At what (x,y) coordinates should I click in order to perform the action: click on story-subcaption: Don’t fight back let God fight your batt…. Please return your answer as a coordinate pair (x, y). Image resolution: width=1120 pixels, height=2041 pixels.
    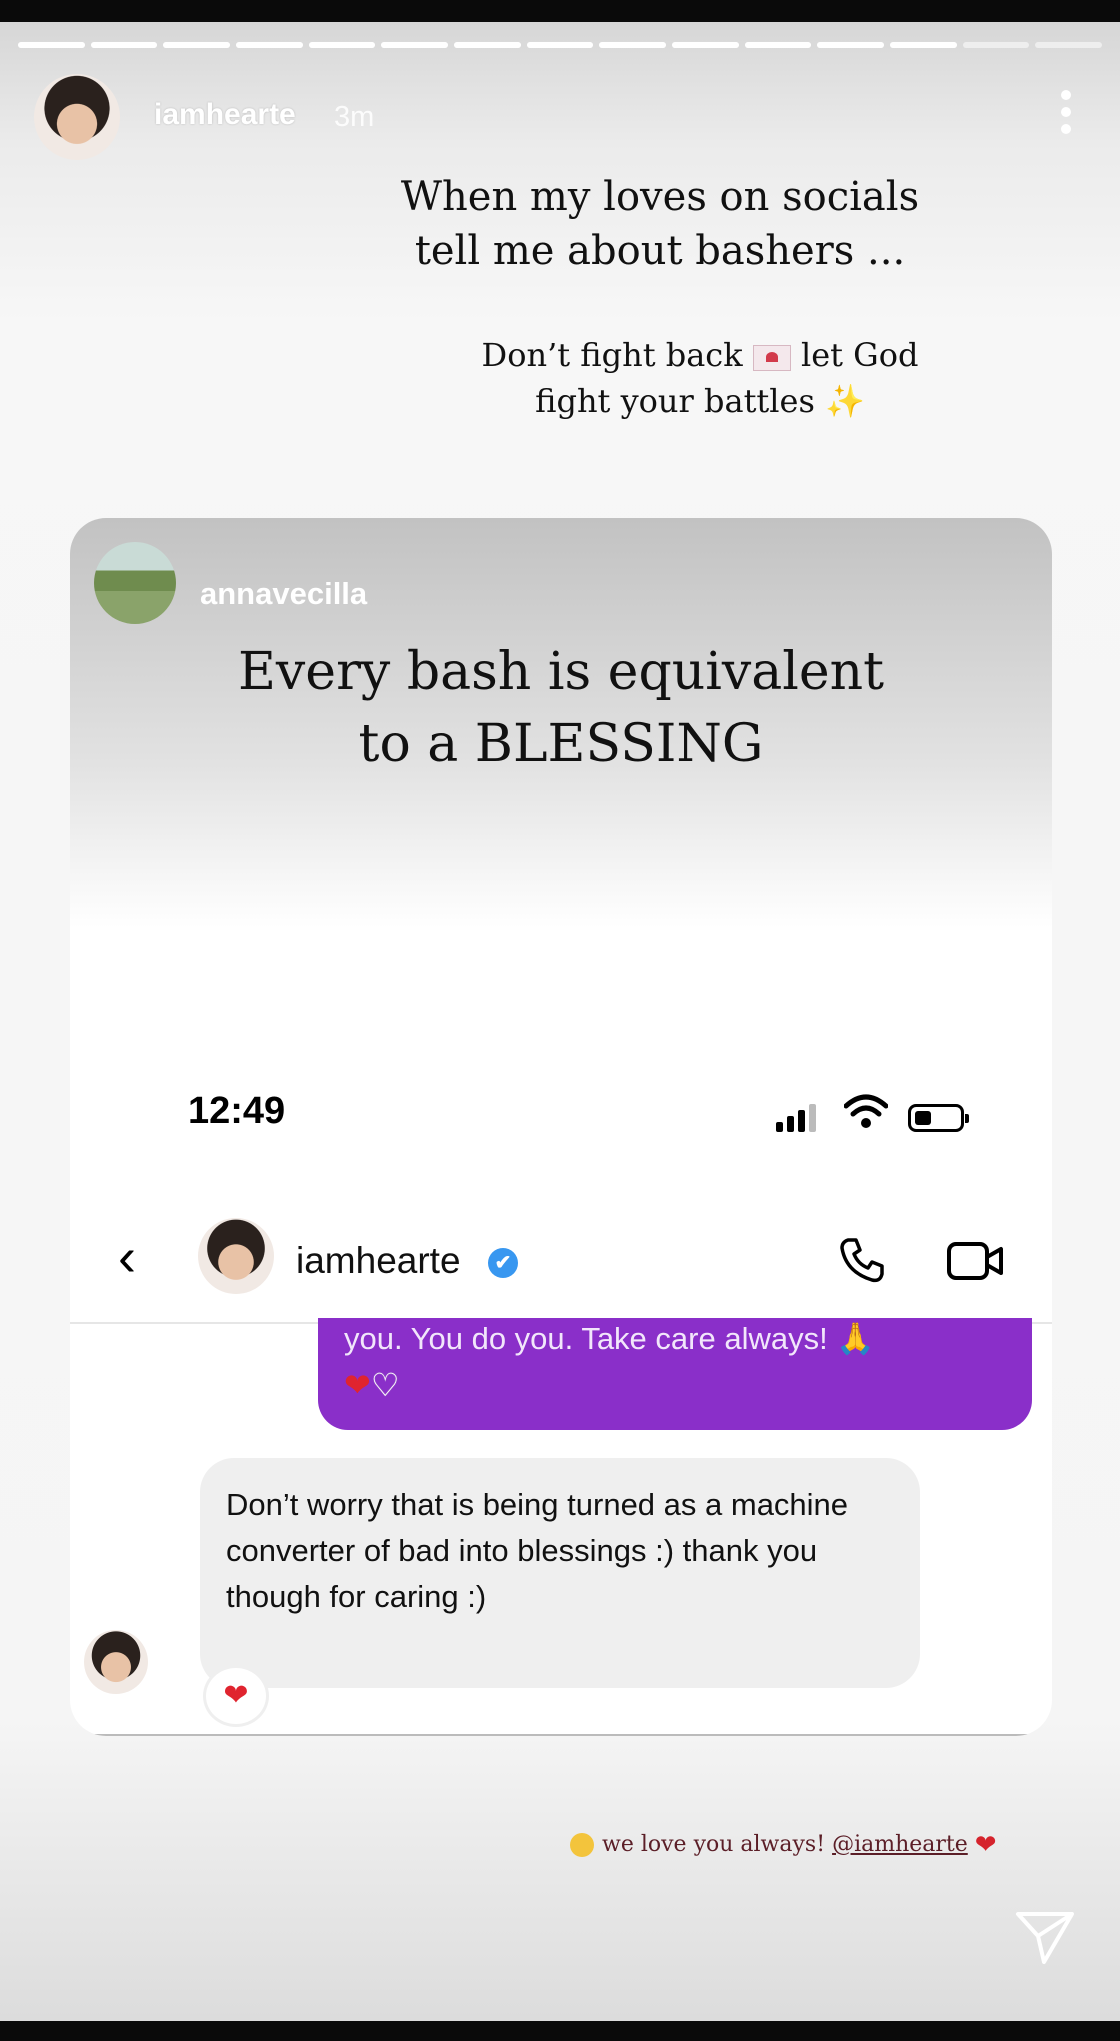
    Looking at the image, I should click on (700, 378).